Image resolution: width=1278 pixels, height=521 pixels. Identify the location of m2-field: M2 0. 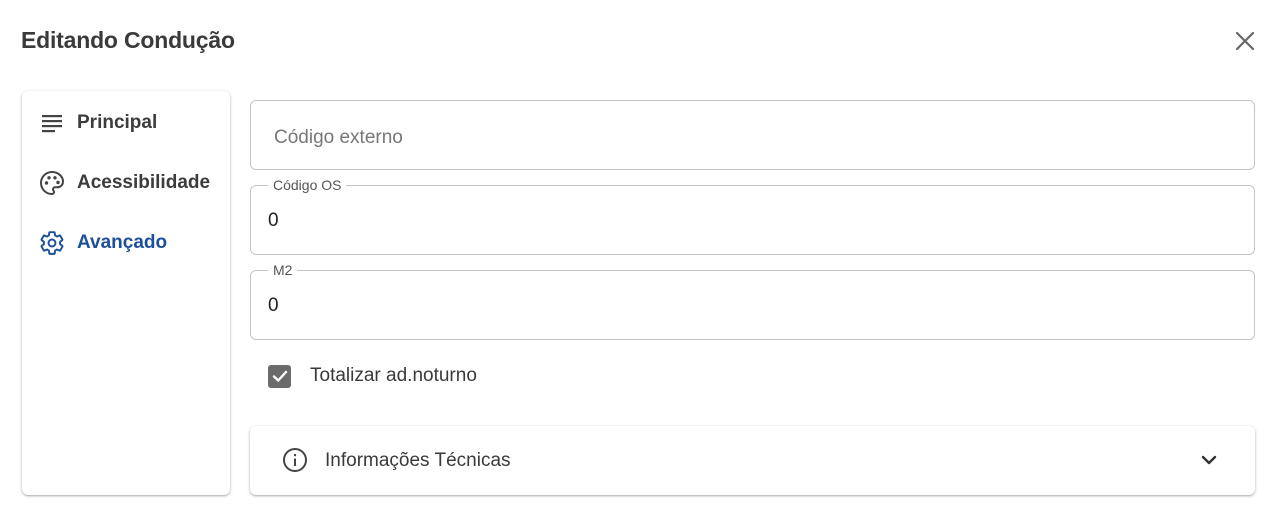
(752, 301).